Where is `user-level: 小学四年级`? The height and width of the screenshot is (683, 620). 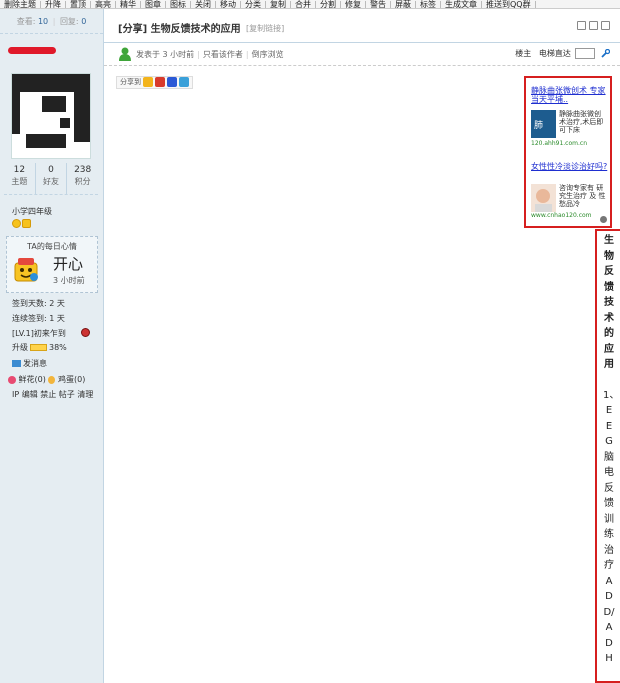
user-level: 小学四年级 is located at coordinates (32, 211).